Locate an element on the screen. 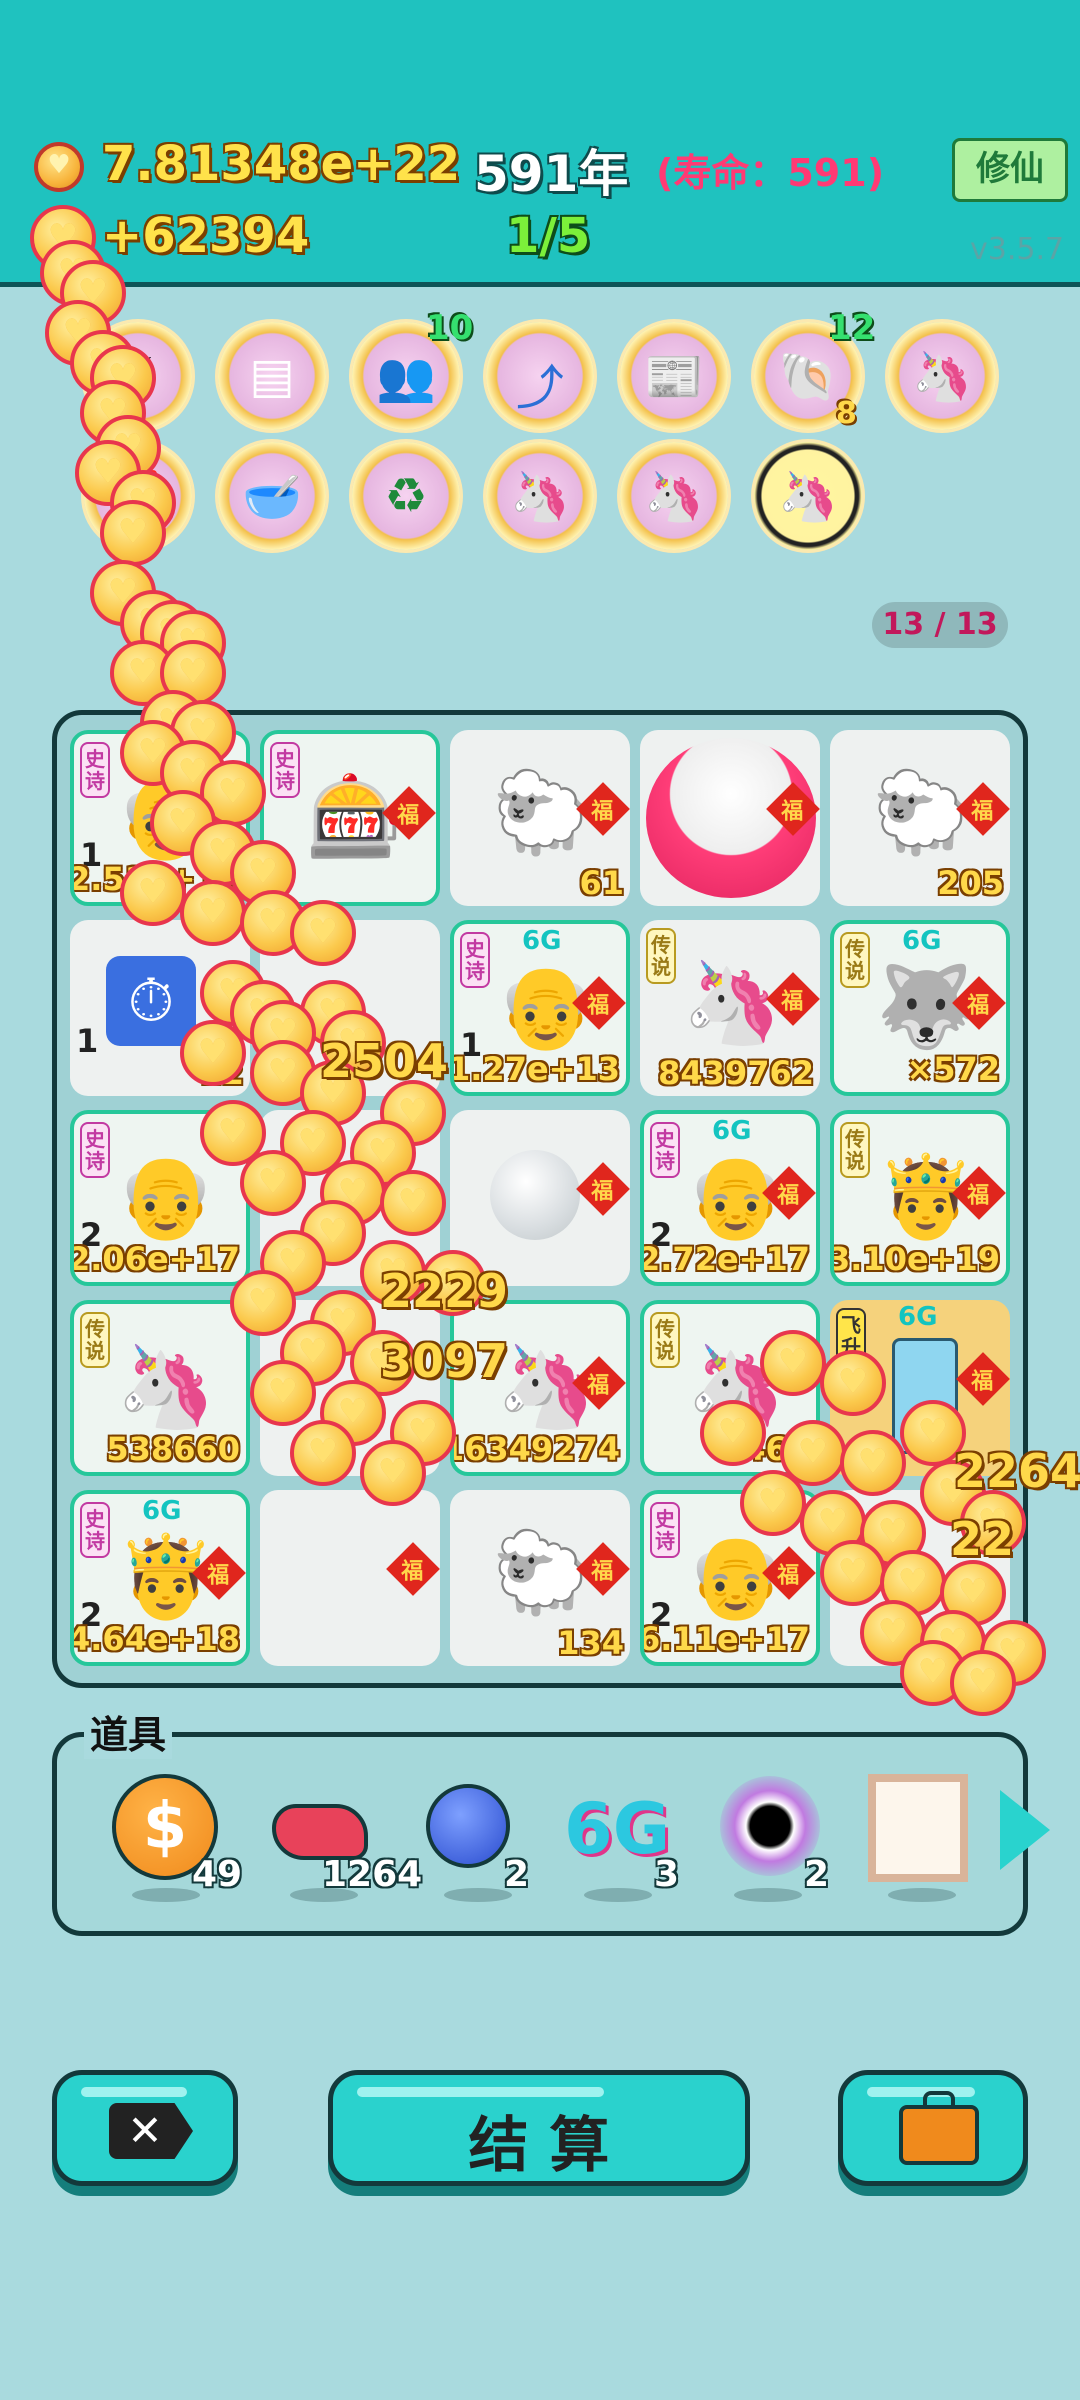 The image size is (1080, 2400). floating-gain: 2264 is located at coordinates (1017, 1471).